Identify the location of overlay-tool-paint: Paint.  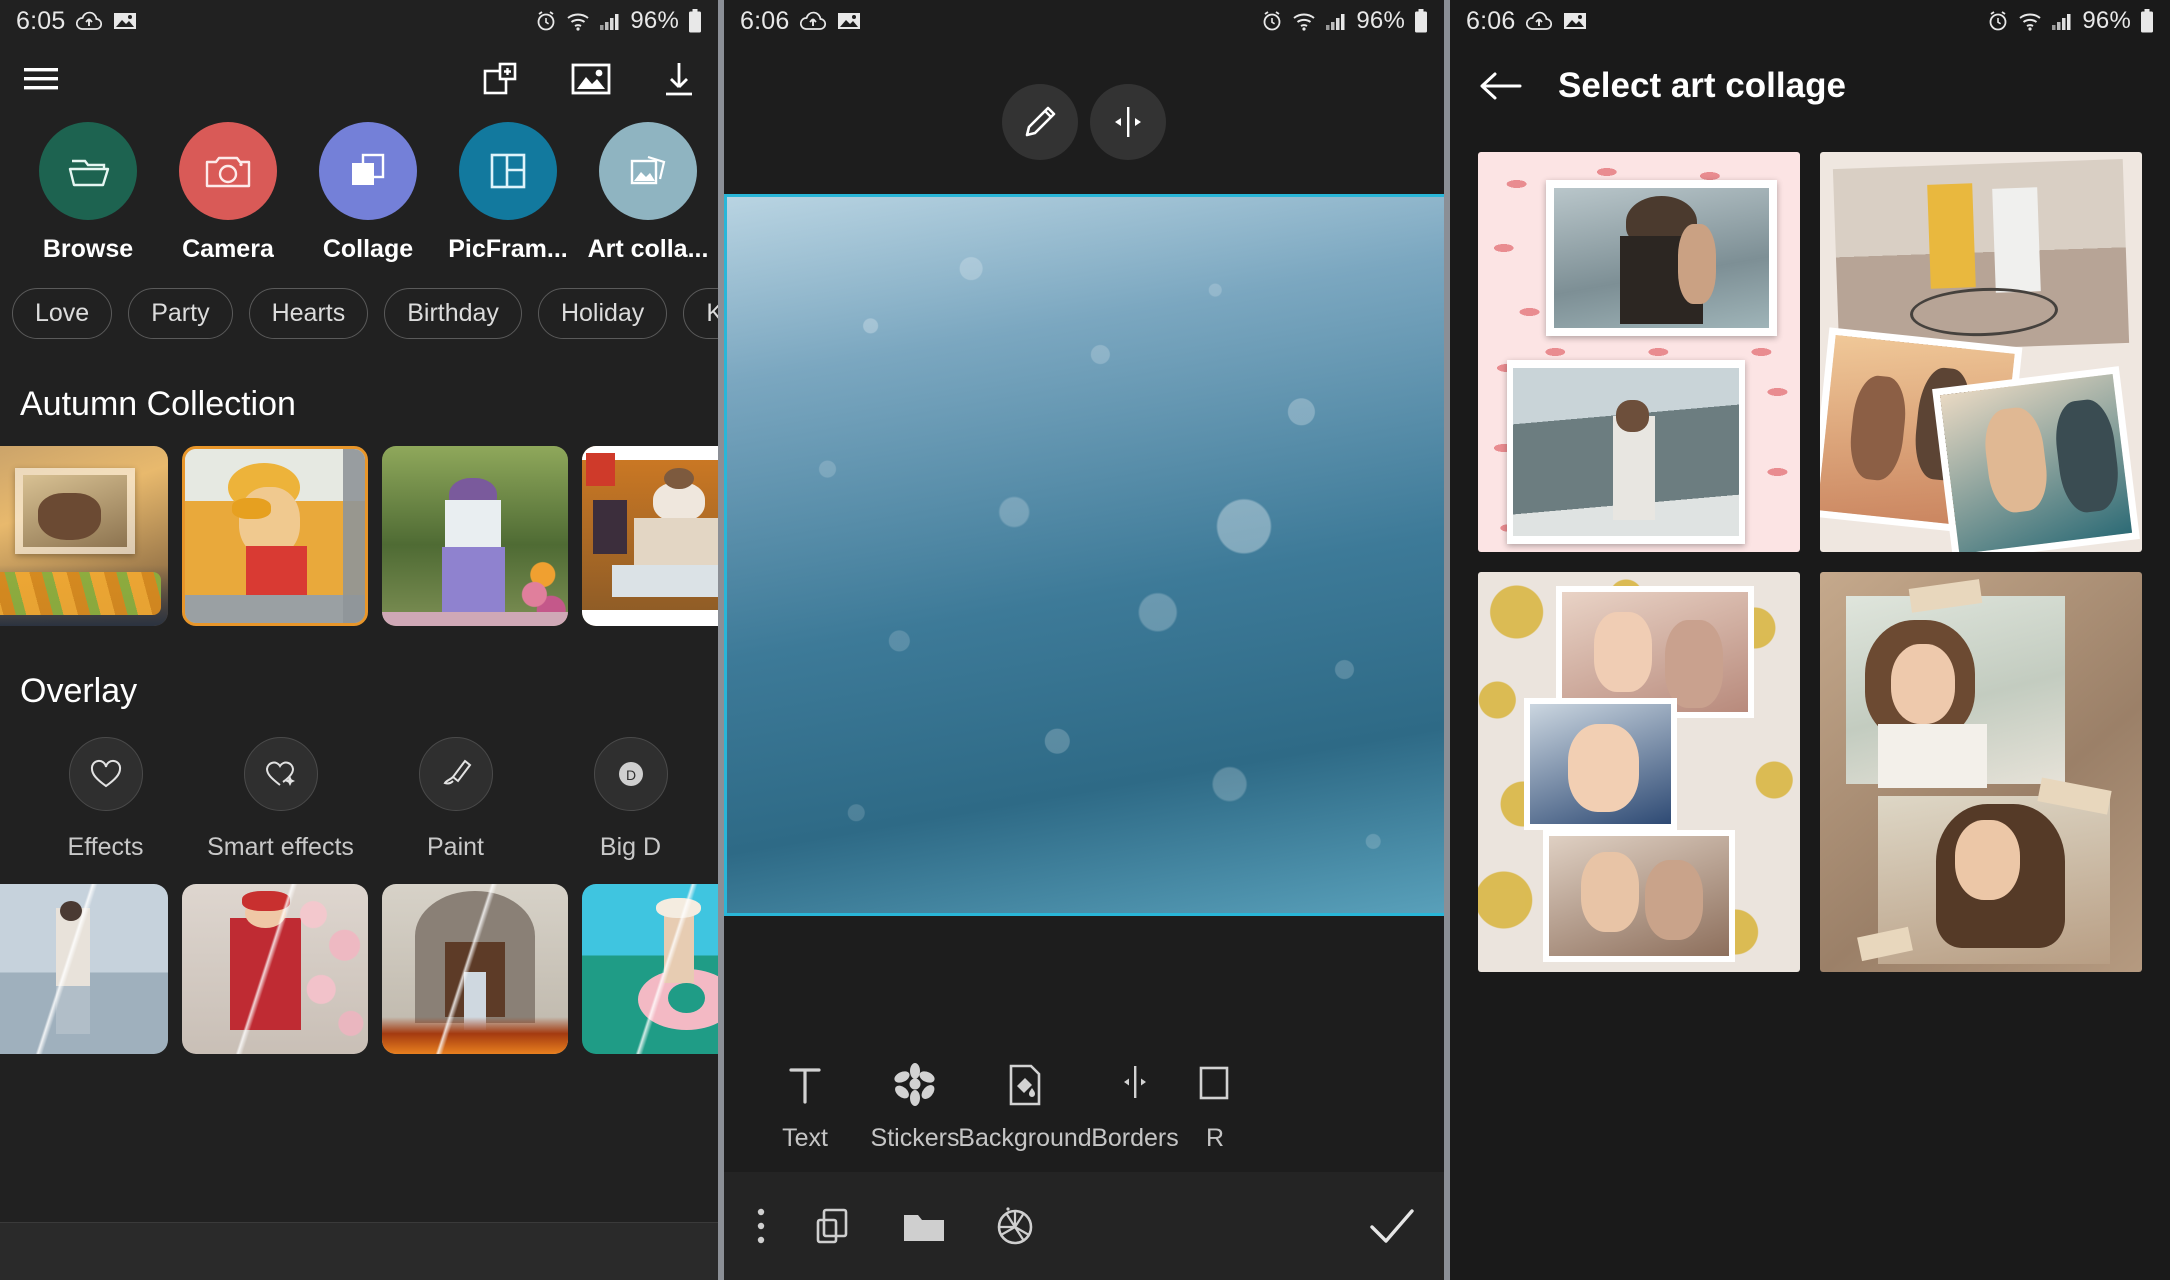
(455, 799).